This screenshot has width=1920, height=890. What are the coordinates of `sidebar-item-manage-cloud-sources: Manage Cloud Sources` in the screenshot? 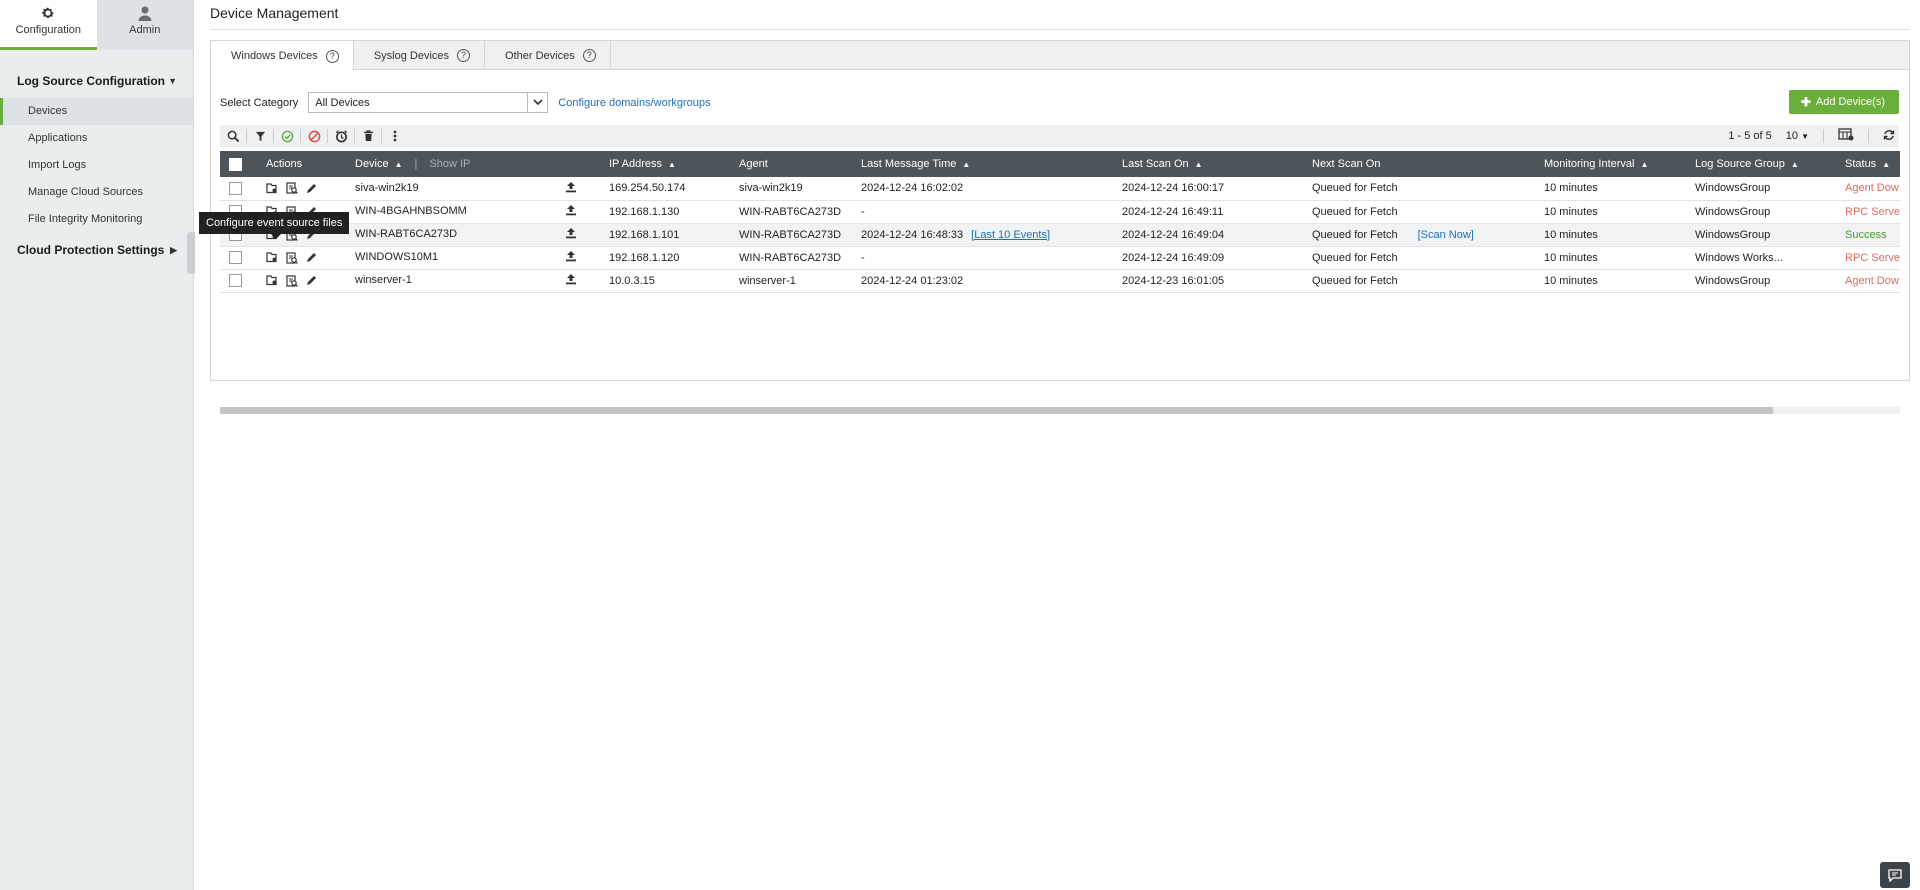 It's located at (96, 192).